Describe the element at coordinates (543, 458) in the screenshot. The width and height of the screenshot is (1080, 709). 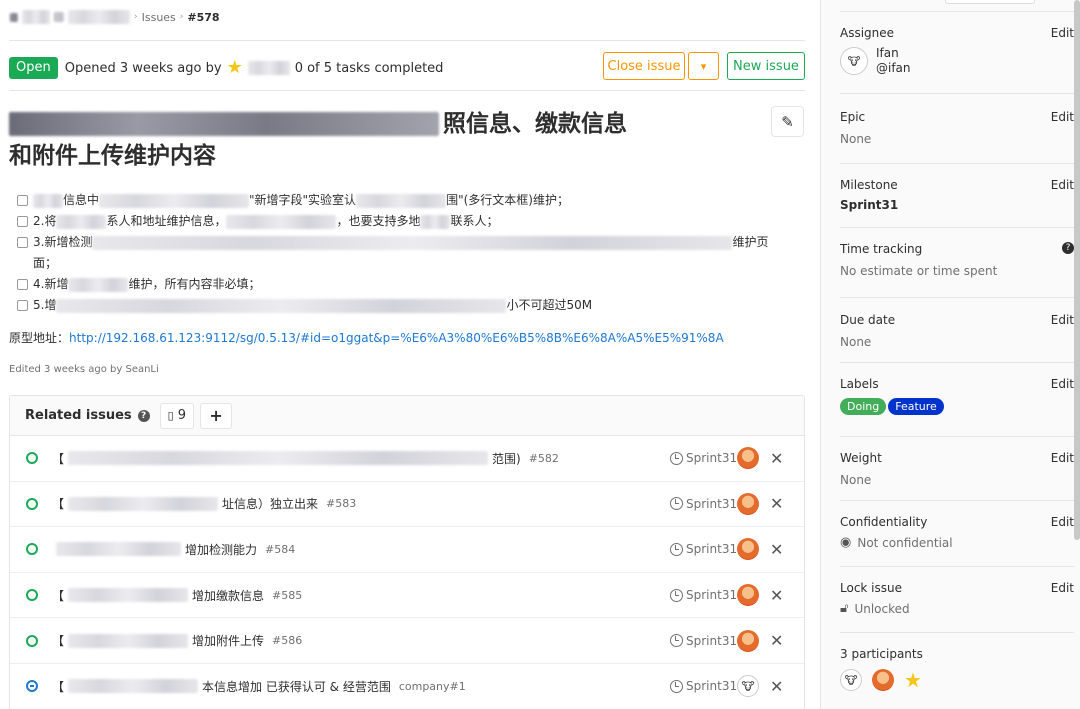
I see `issue-reference: #582` at that location.